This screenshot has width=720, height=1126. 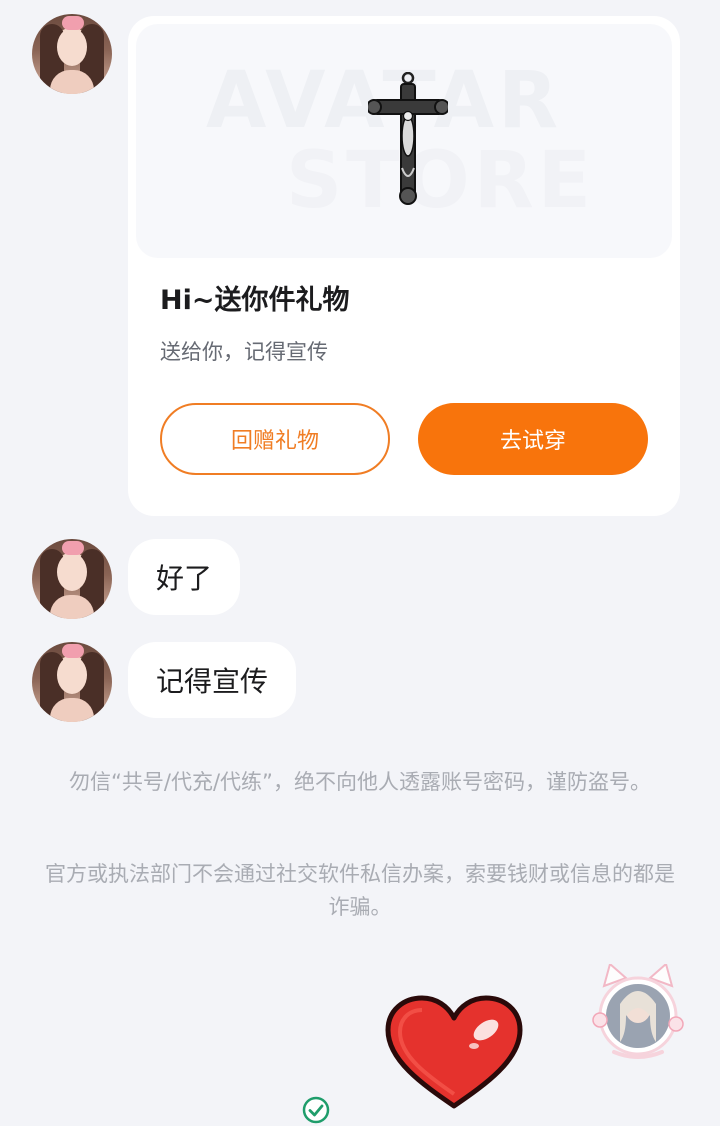 I want to click on message-text: 好了, so click(x=184, y=578).